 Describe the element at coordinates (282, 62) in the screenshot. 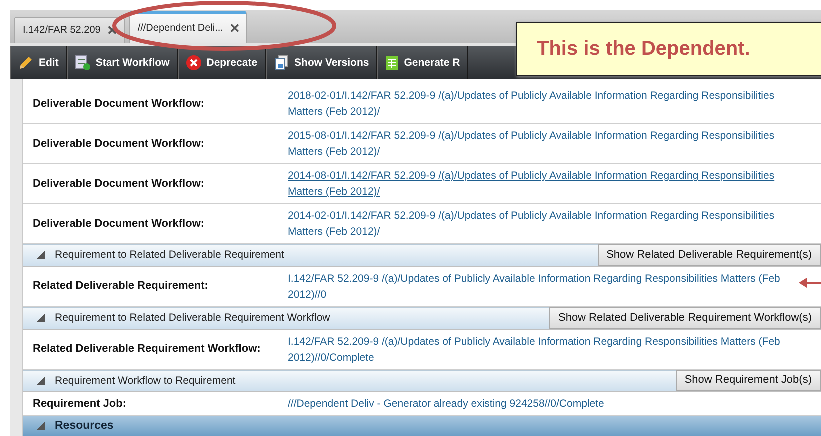

I see `documents-icon` at that location.